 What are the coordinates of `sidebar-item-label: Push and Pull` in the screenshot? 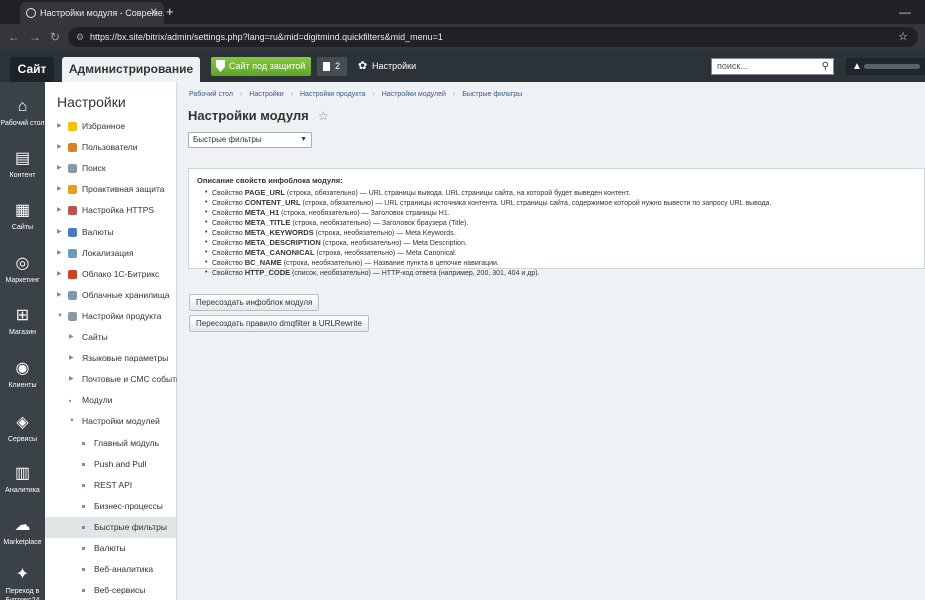 It's located at (120, 463).